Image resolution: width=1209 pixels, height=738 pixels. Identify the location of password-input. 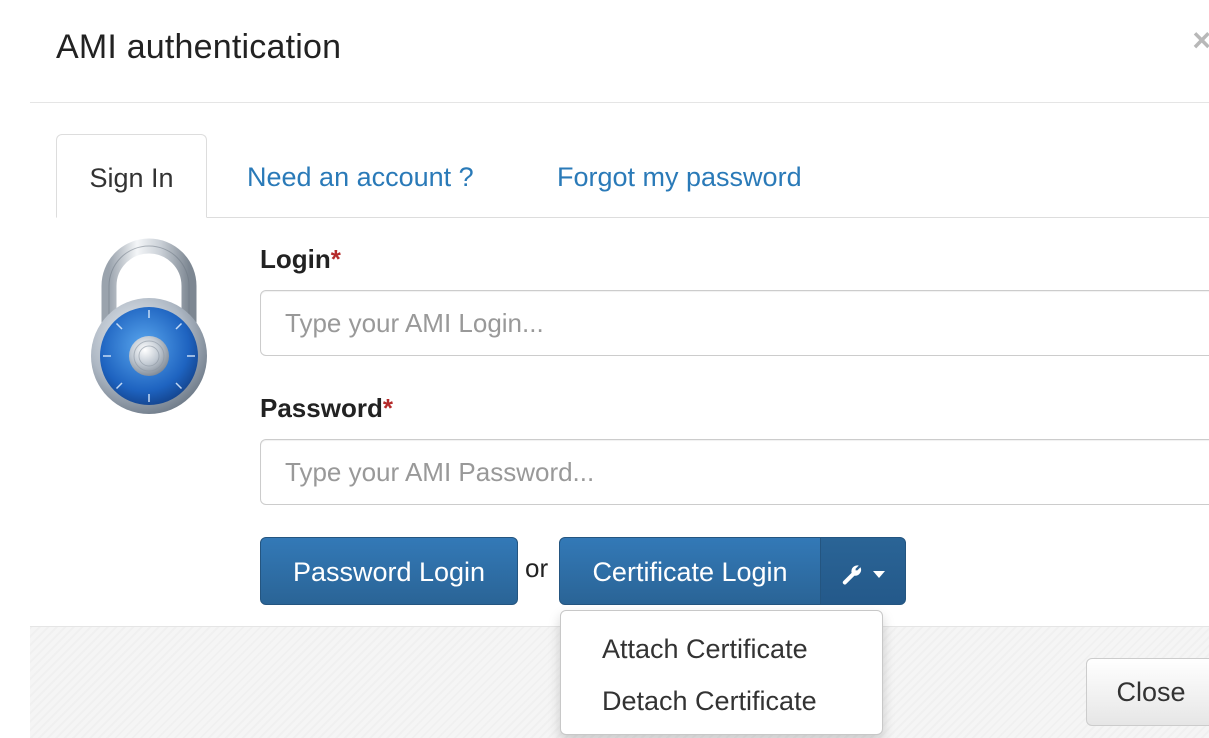
(734, 472).